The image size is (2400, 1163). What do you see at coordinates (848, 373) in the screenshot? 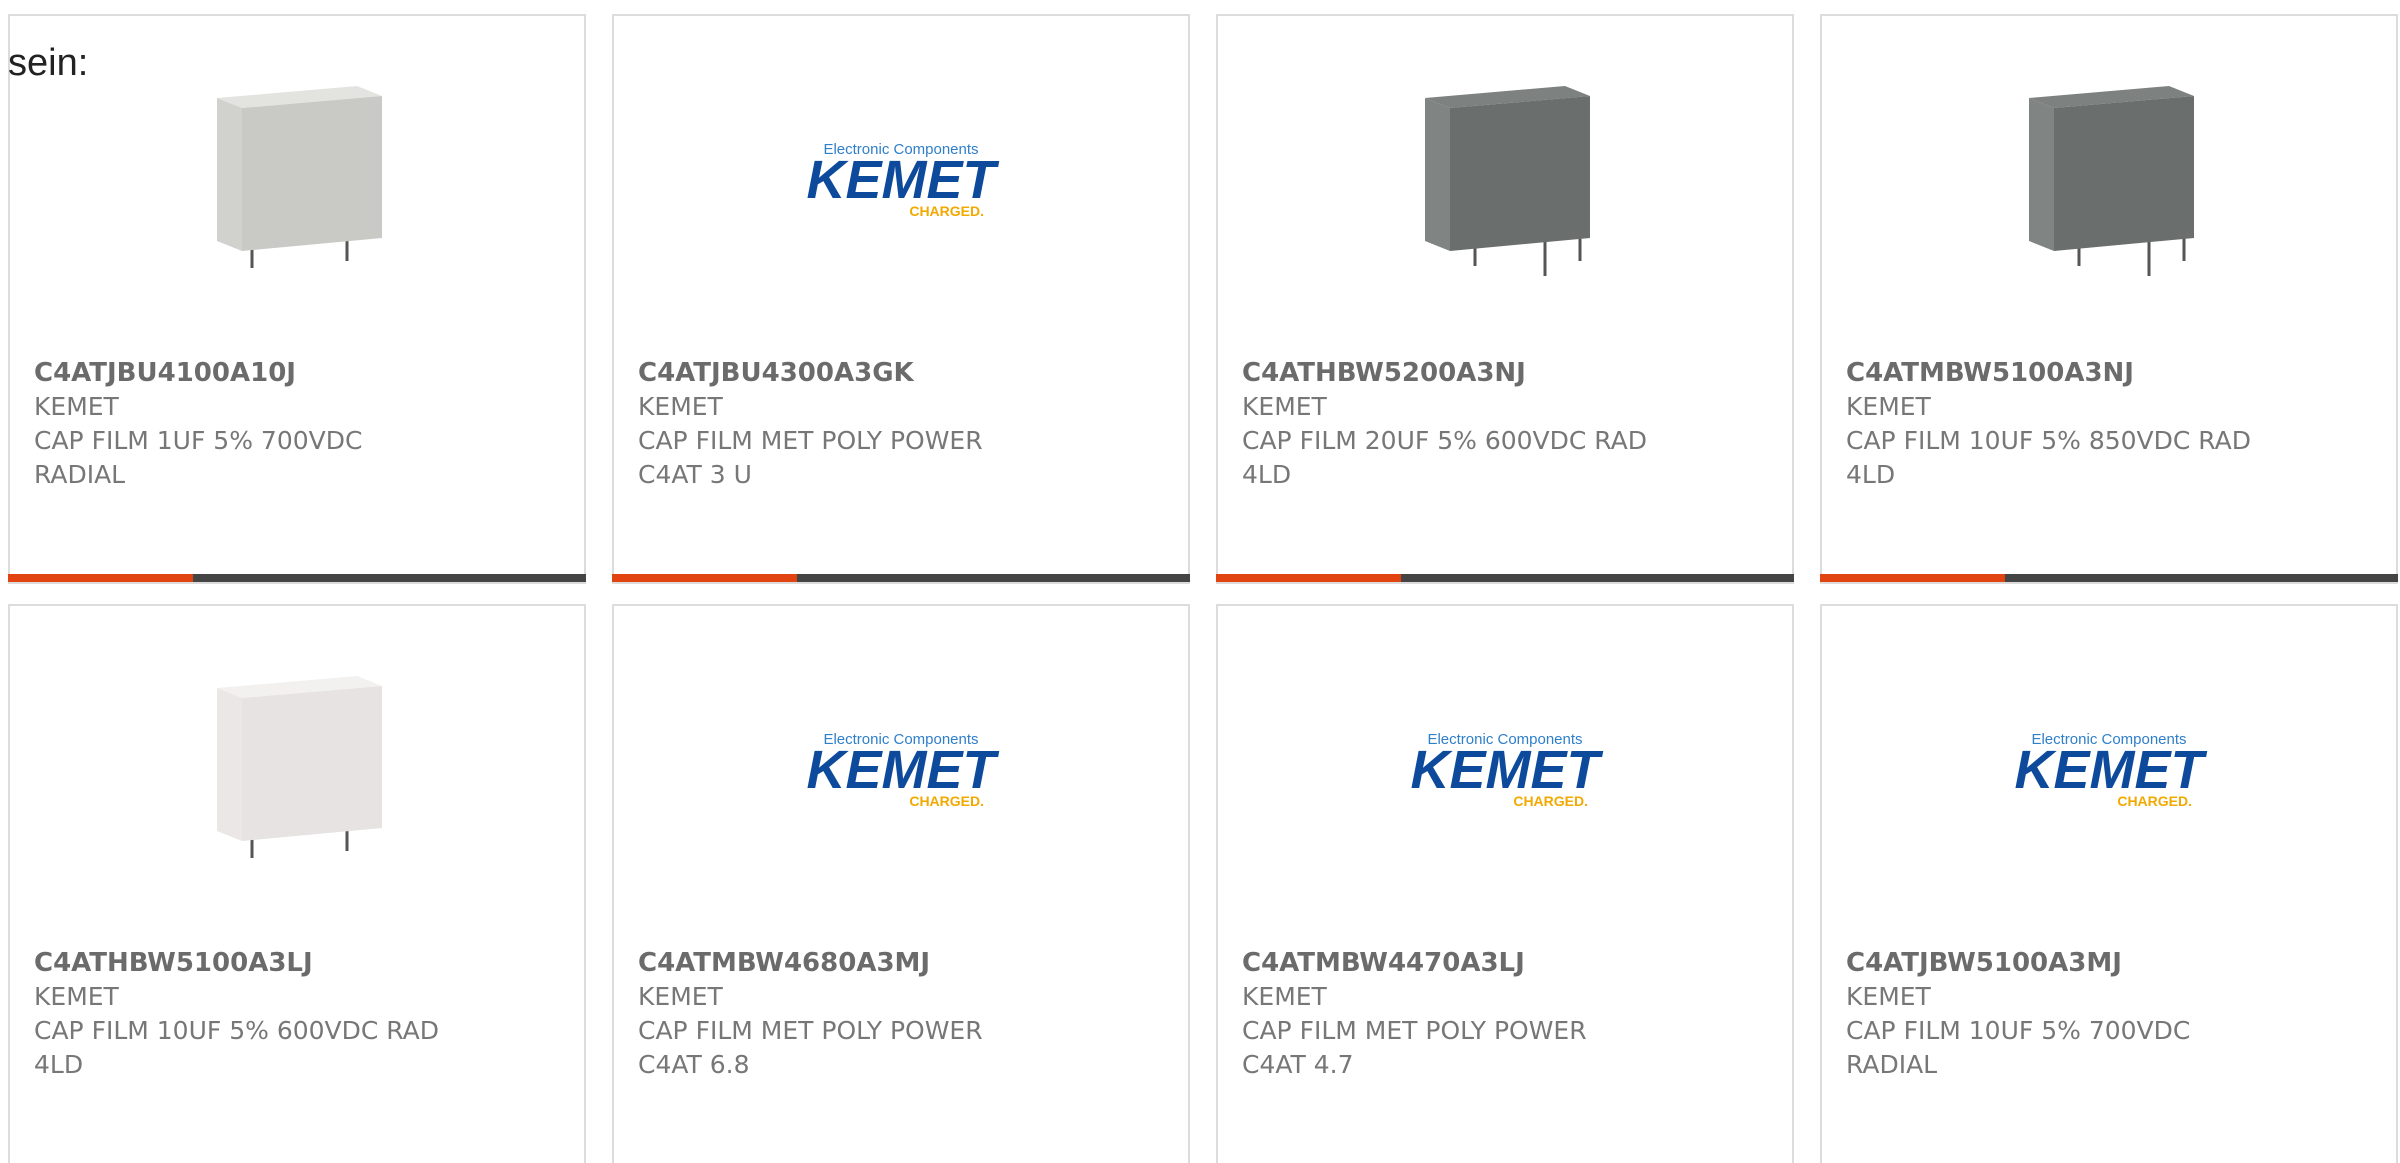
I see `part-number: C4ATJBU4300A3GK` at bounding box center [848, 373].